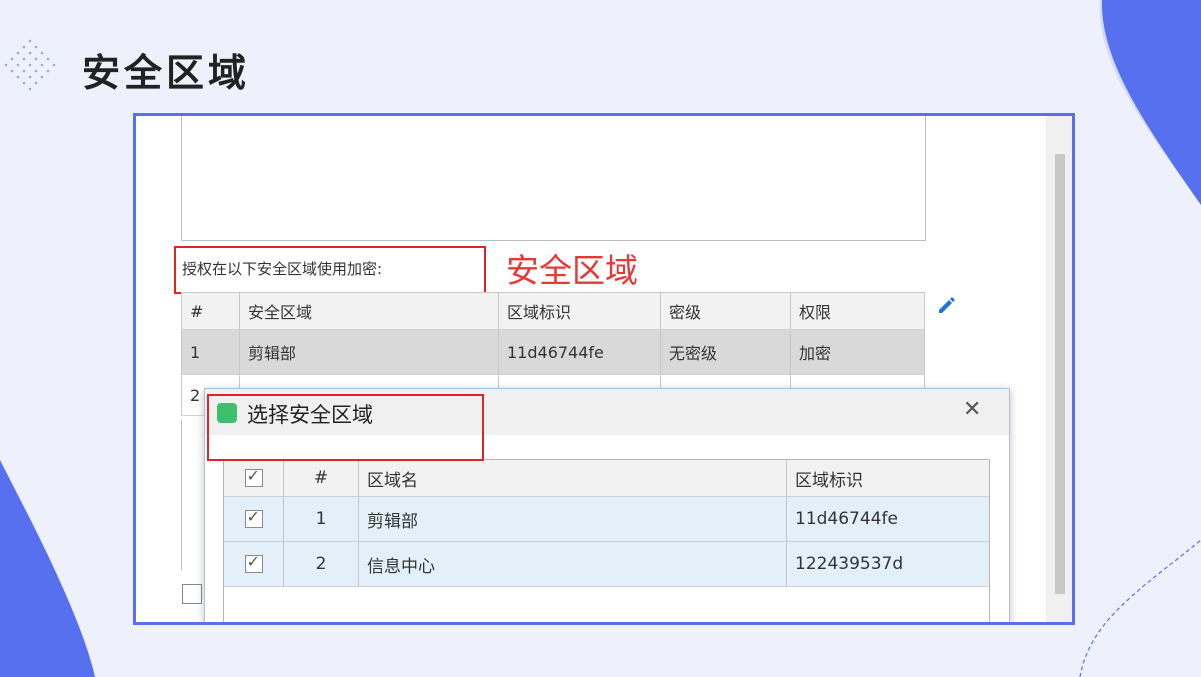 This screenshot has height=677, width=1201. Describe the element at coordinates (573, 519) in the screenshot. I see `row-name: 剪辑部` at that location.